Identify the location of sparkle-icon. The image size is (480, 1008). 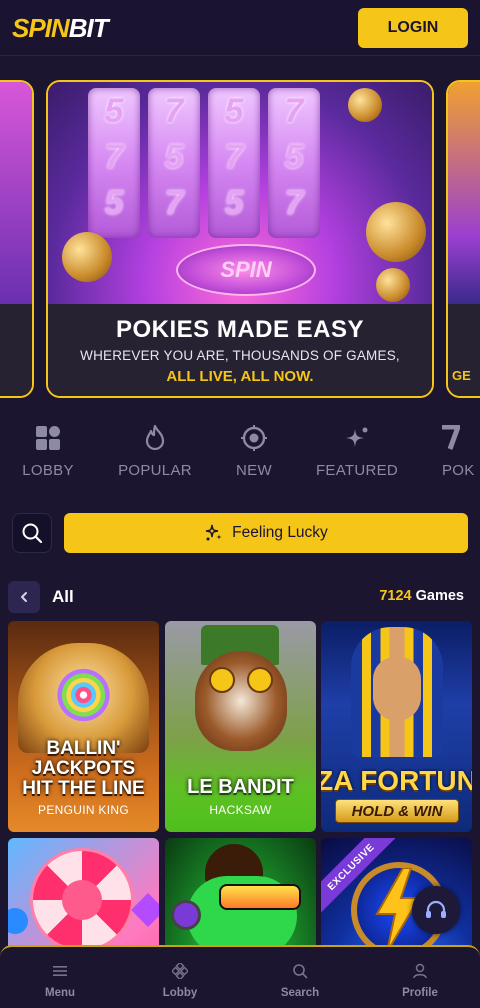
(357, 438).